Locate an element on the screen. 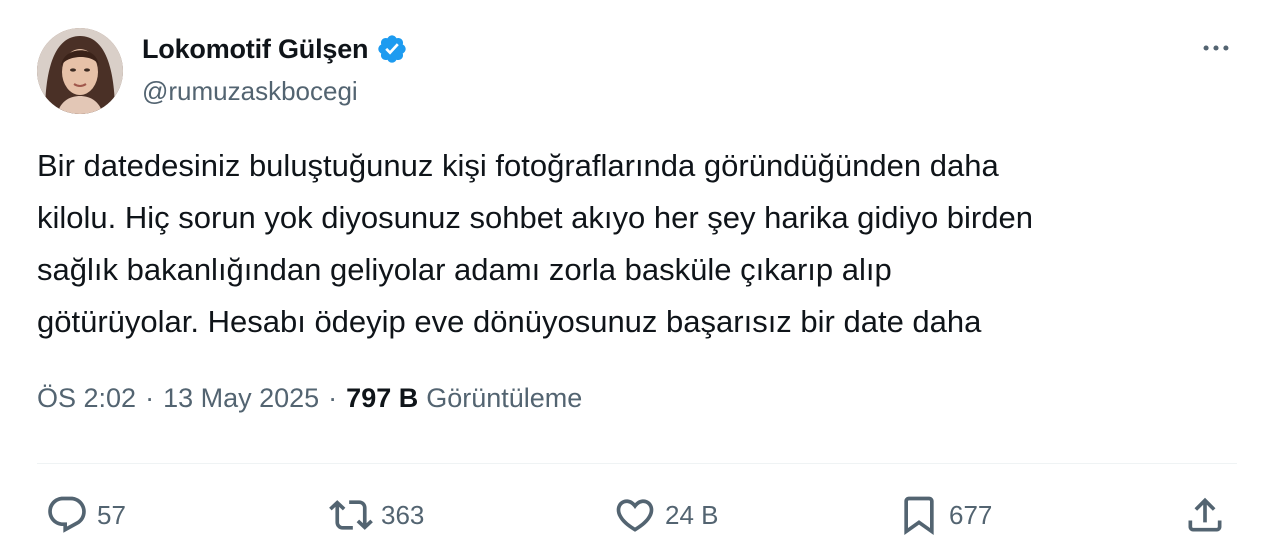  bookmark-button: 677 is located at coordinates (944, 515).